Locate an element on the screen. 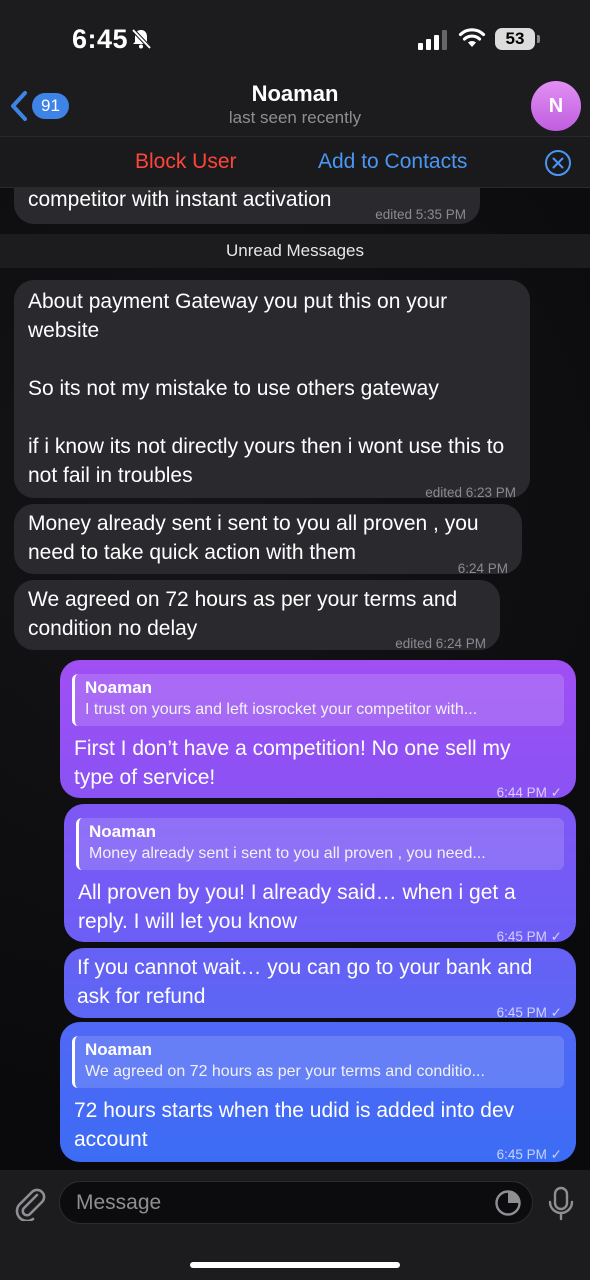 The height and width of the screenshot is (1280, 590). message-meta: 6:44 PM ✓ is located at coordinates (529, 792).